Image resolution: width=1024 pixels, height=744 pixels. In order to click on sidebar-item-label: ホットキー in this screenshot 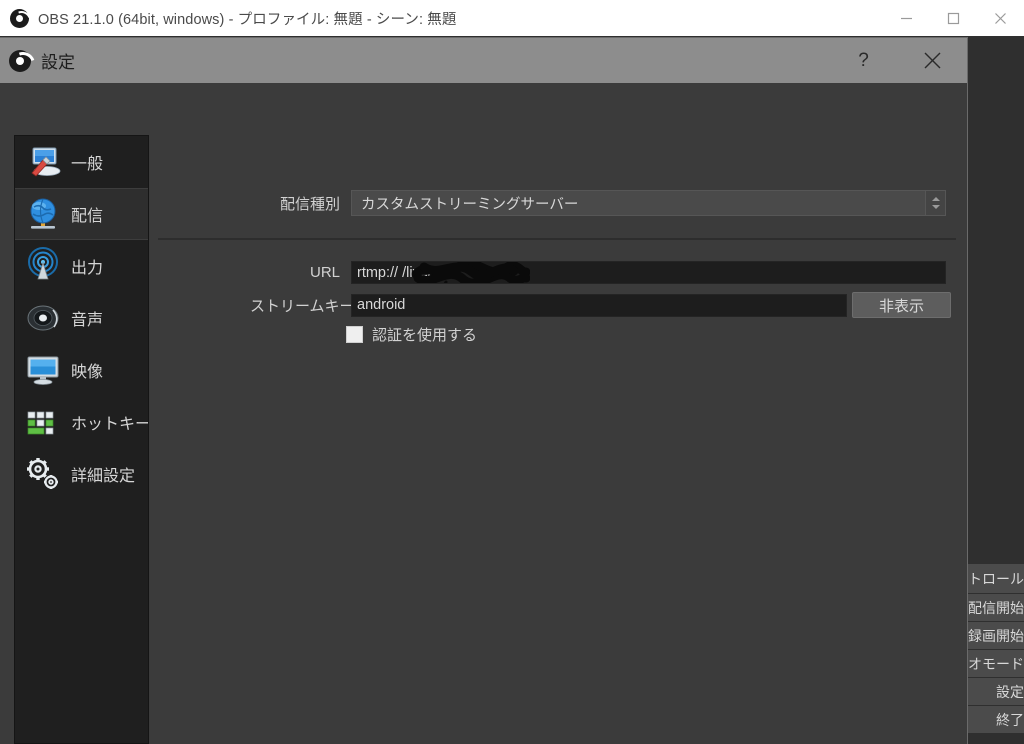, I will do `click(110, 424)`.